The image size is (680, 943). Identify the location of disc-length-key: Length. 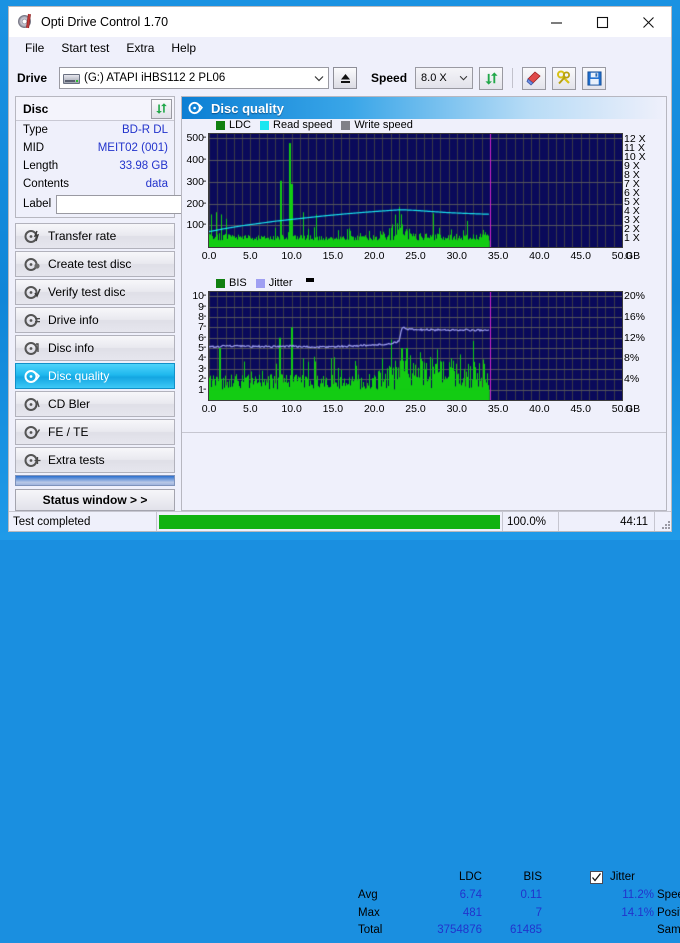
(41, 166).